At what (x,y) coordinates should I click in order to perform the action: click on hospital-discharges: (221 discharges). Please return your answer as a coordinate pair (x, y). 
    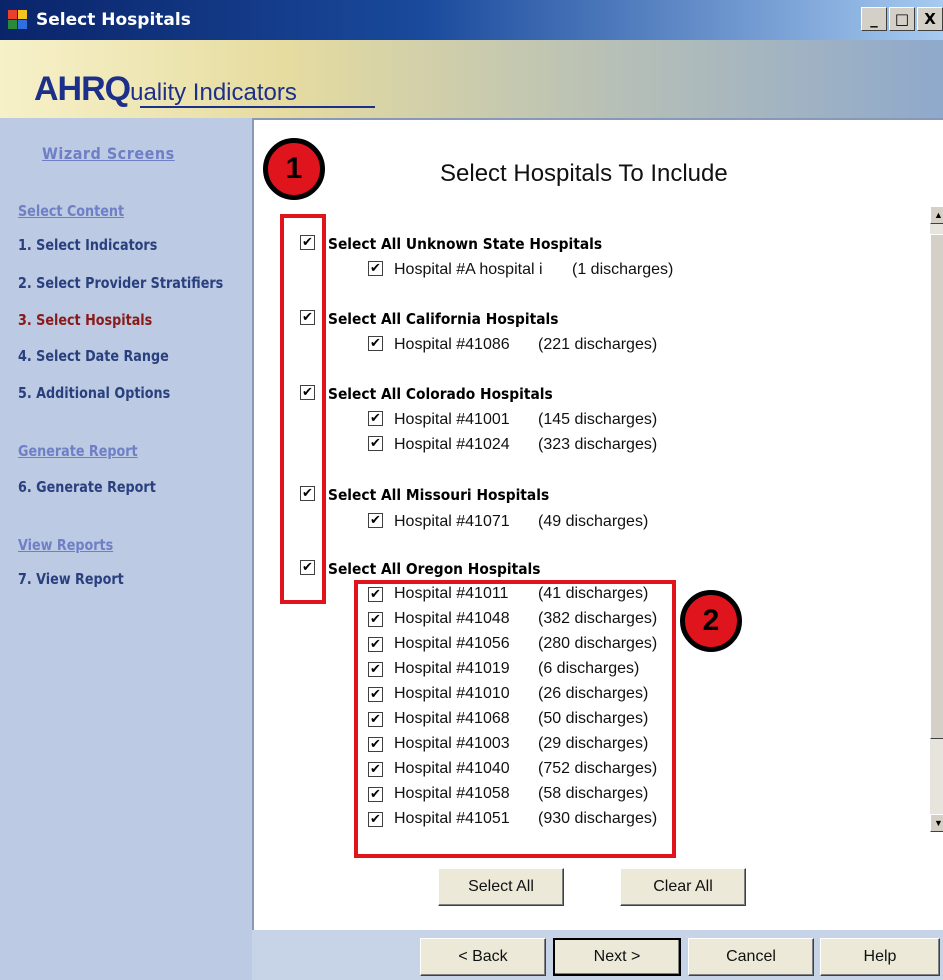
    Looking at the image, I should click on (598, 344).